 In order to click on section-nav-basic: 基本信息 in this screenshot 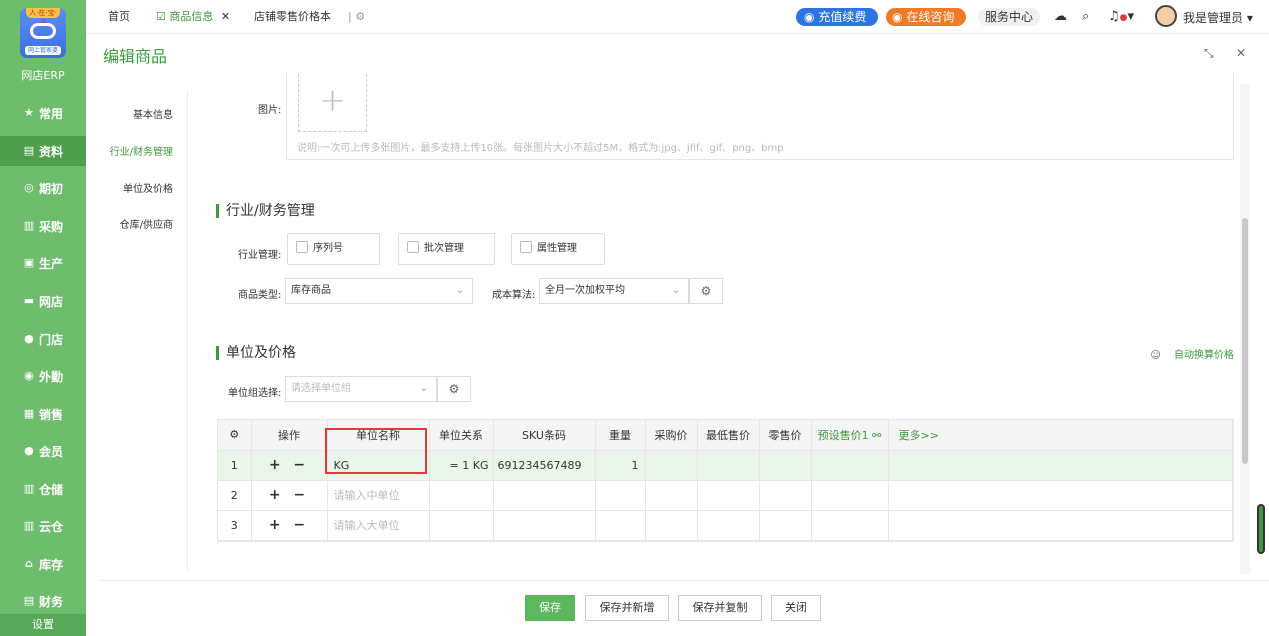, I will do `click(153, 113)`.